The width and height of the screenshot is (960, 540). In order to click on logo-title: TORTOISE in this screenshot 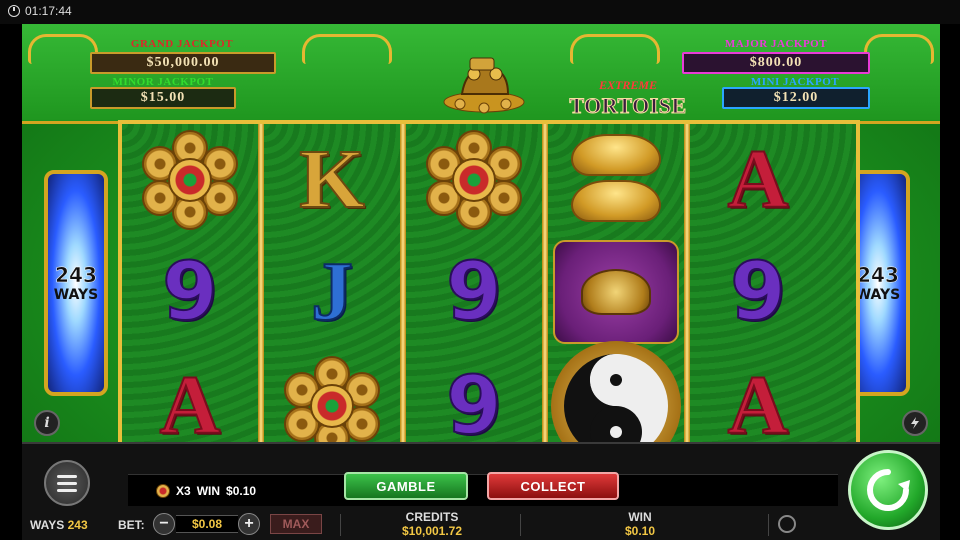, I will do `click(628, 106)`.